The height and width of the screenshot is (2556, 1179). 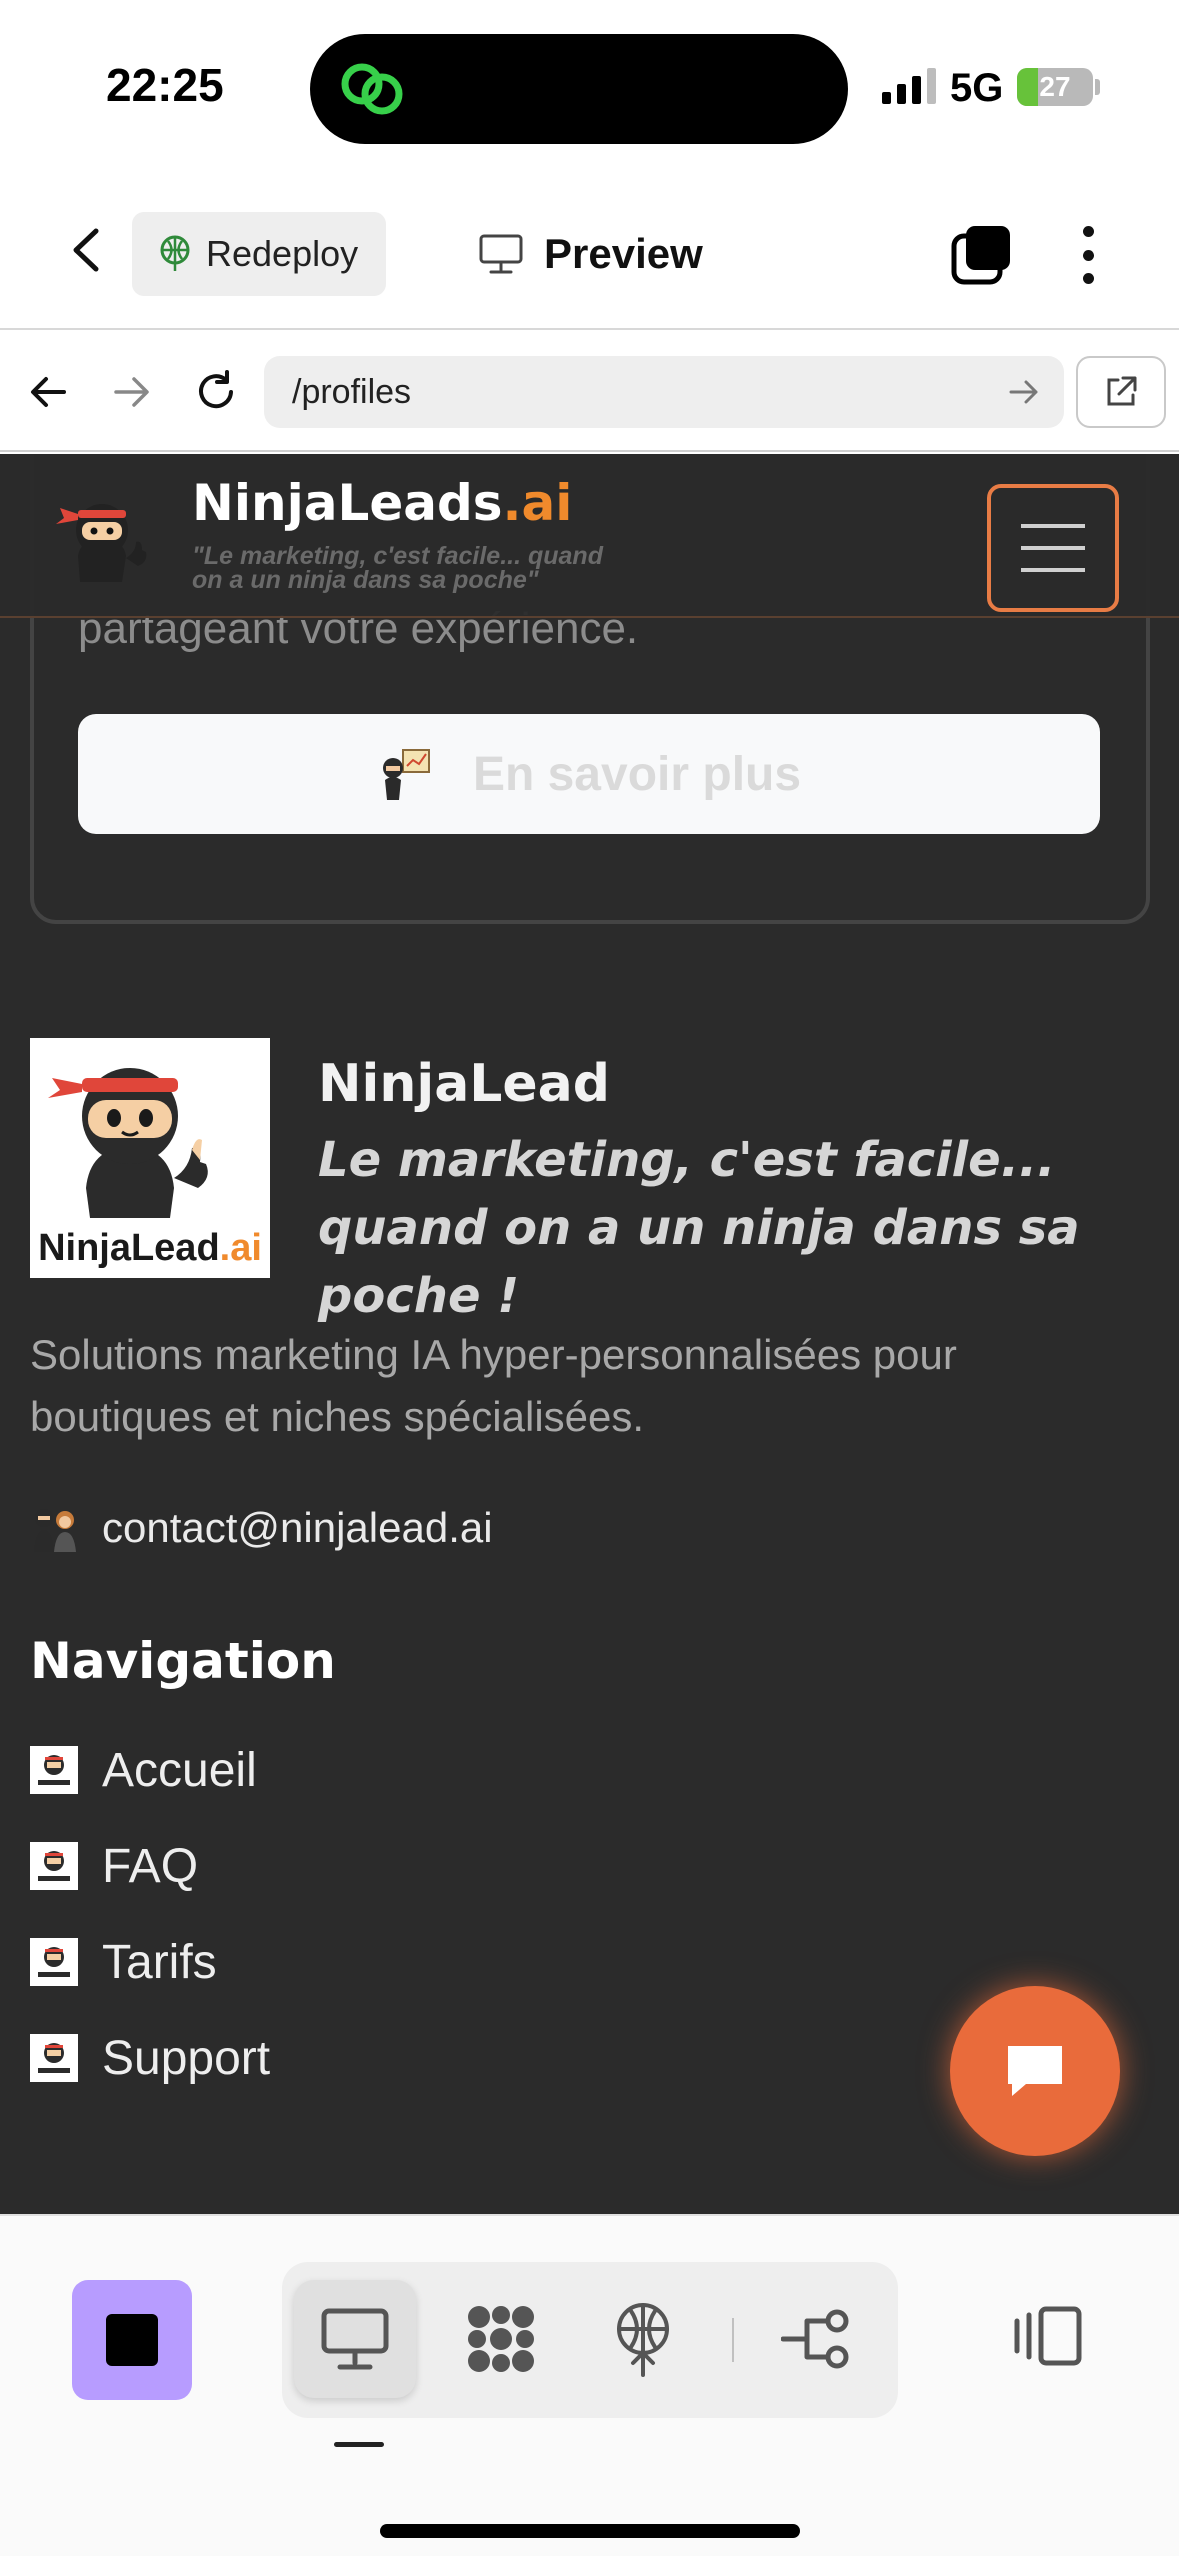 I want to click on open-external-button, so click(x=1121, y=392).